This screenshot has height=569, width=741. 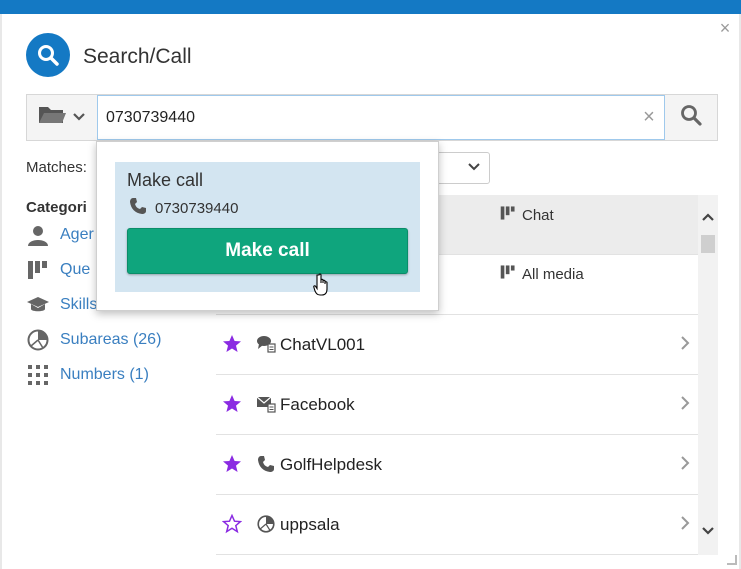 What do you see at coordinates (649, 117) in the screenshot?
I see `clear-search-icon: ×` at bounding box center [649, 117].